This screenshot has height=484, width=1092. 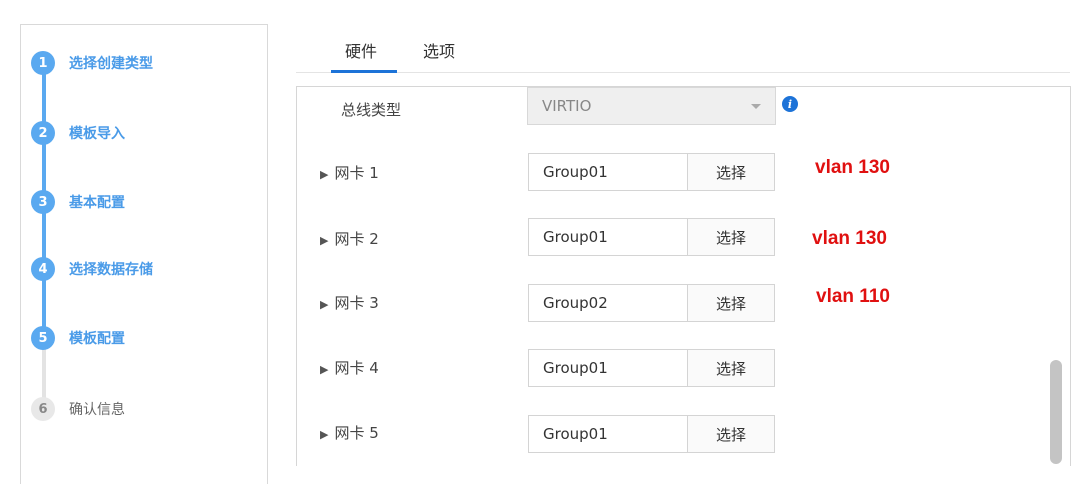 I want to click on step-number: 4, so click(x=43, y=269).